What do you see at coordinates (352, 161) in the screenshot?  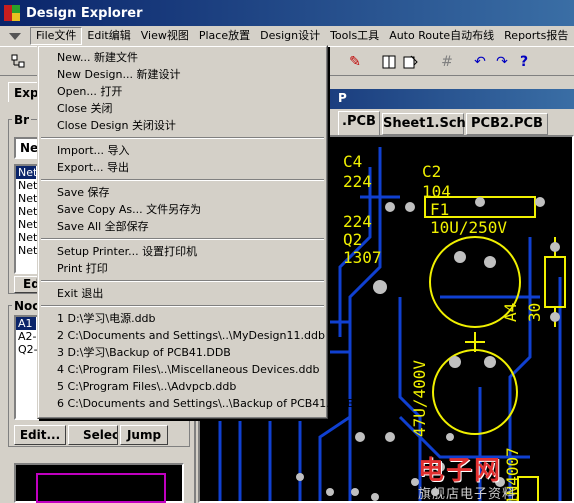 I see `silk-label: C4` at bounding box center [352, 161].